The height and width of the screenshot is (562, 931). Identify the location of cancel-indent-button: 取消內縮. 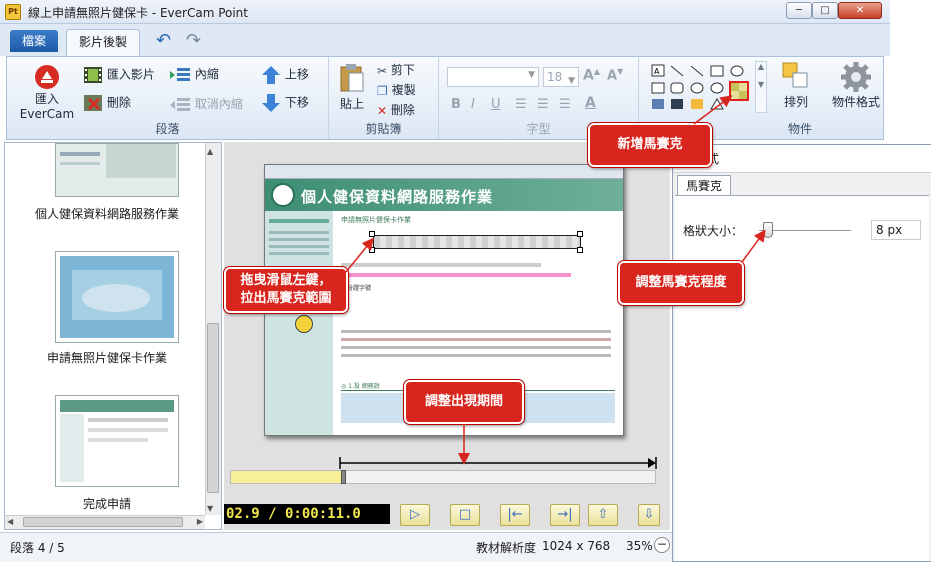
(206, 104).